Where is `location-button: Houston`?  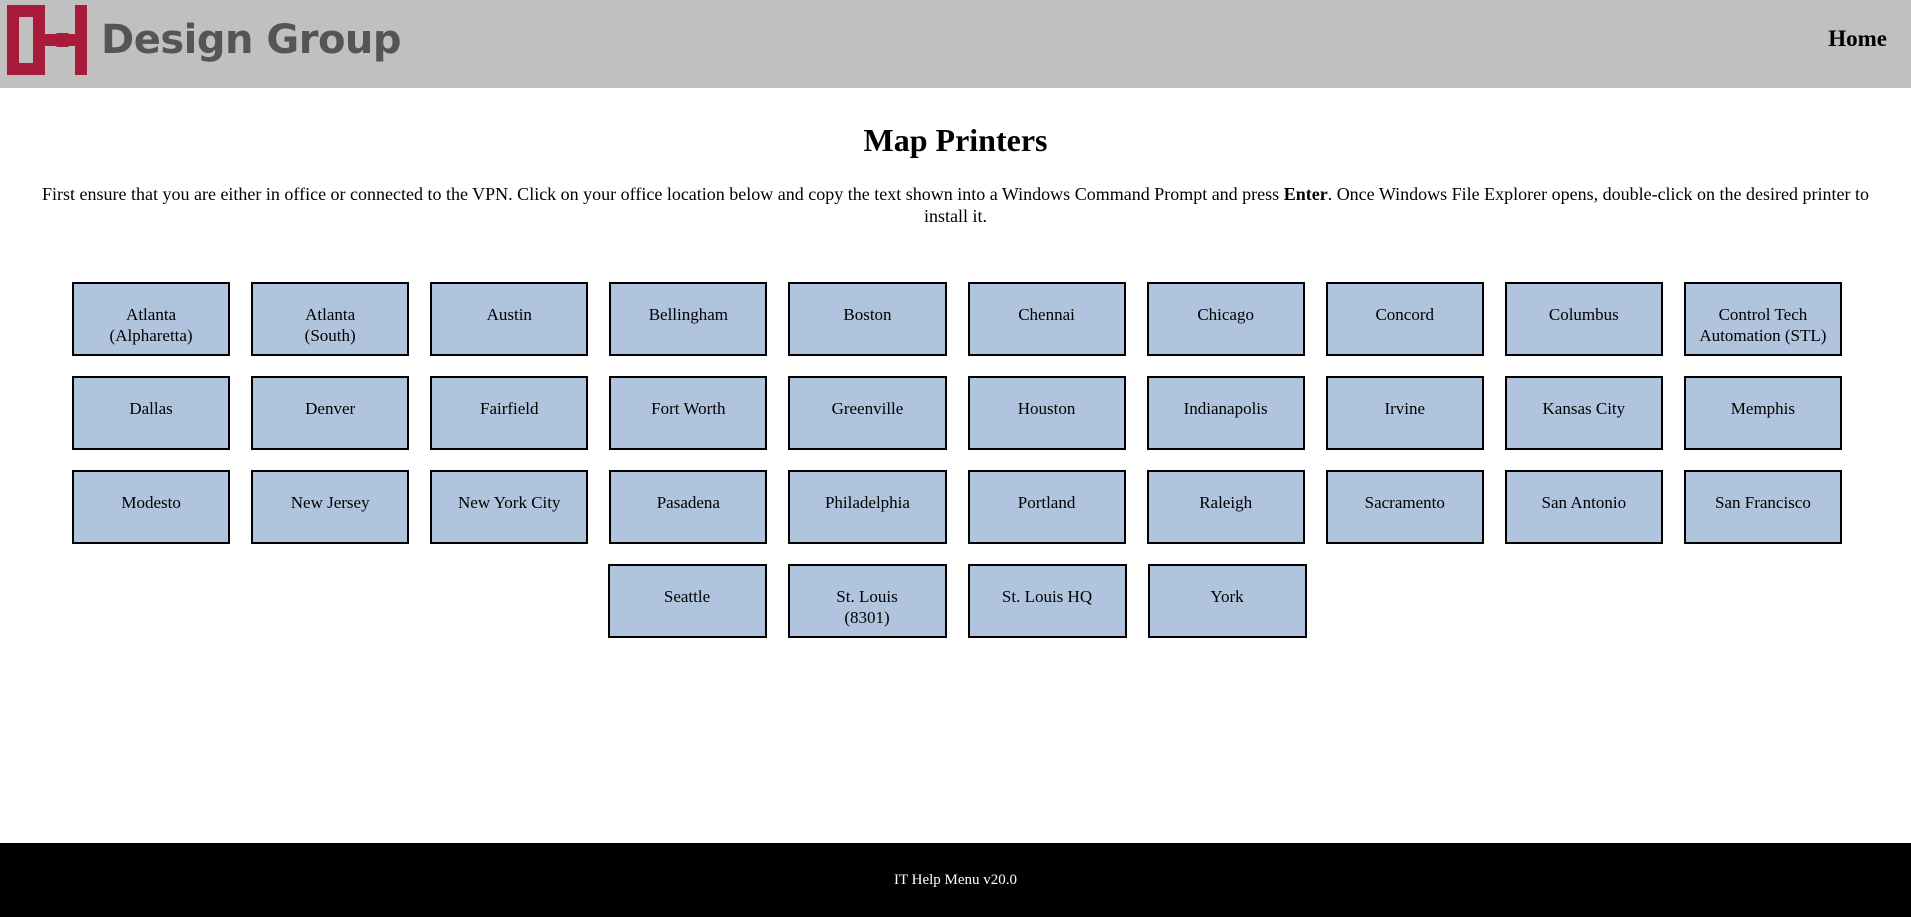 location-button: Houston is located at coordinates (1046, 413).